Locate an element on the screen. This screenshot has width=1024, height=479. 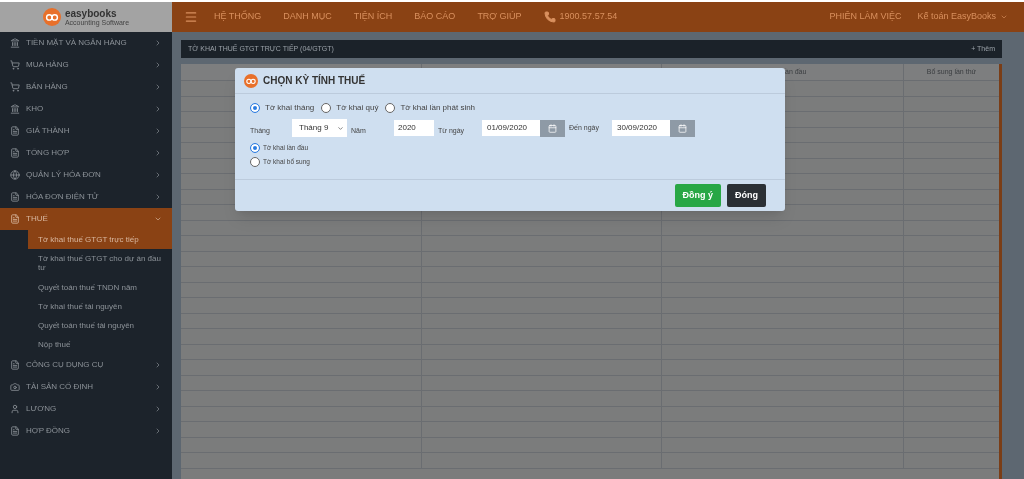
agree-button: Đồng ý is located at coordinates (697, 195).